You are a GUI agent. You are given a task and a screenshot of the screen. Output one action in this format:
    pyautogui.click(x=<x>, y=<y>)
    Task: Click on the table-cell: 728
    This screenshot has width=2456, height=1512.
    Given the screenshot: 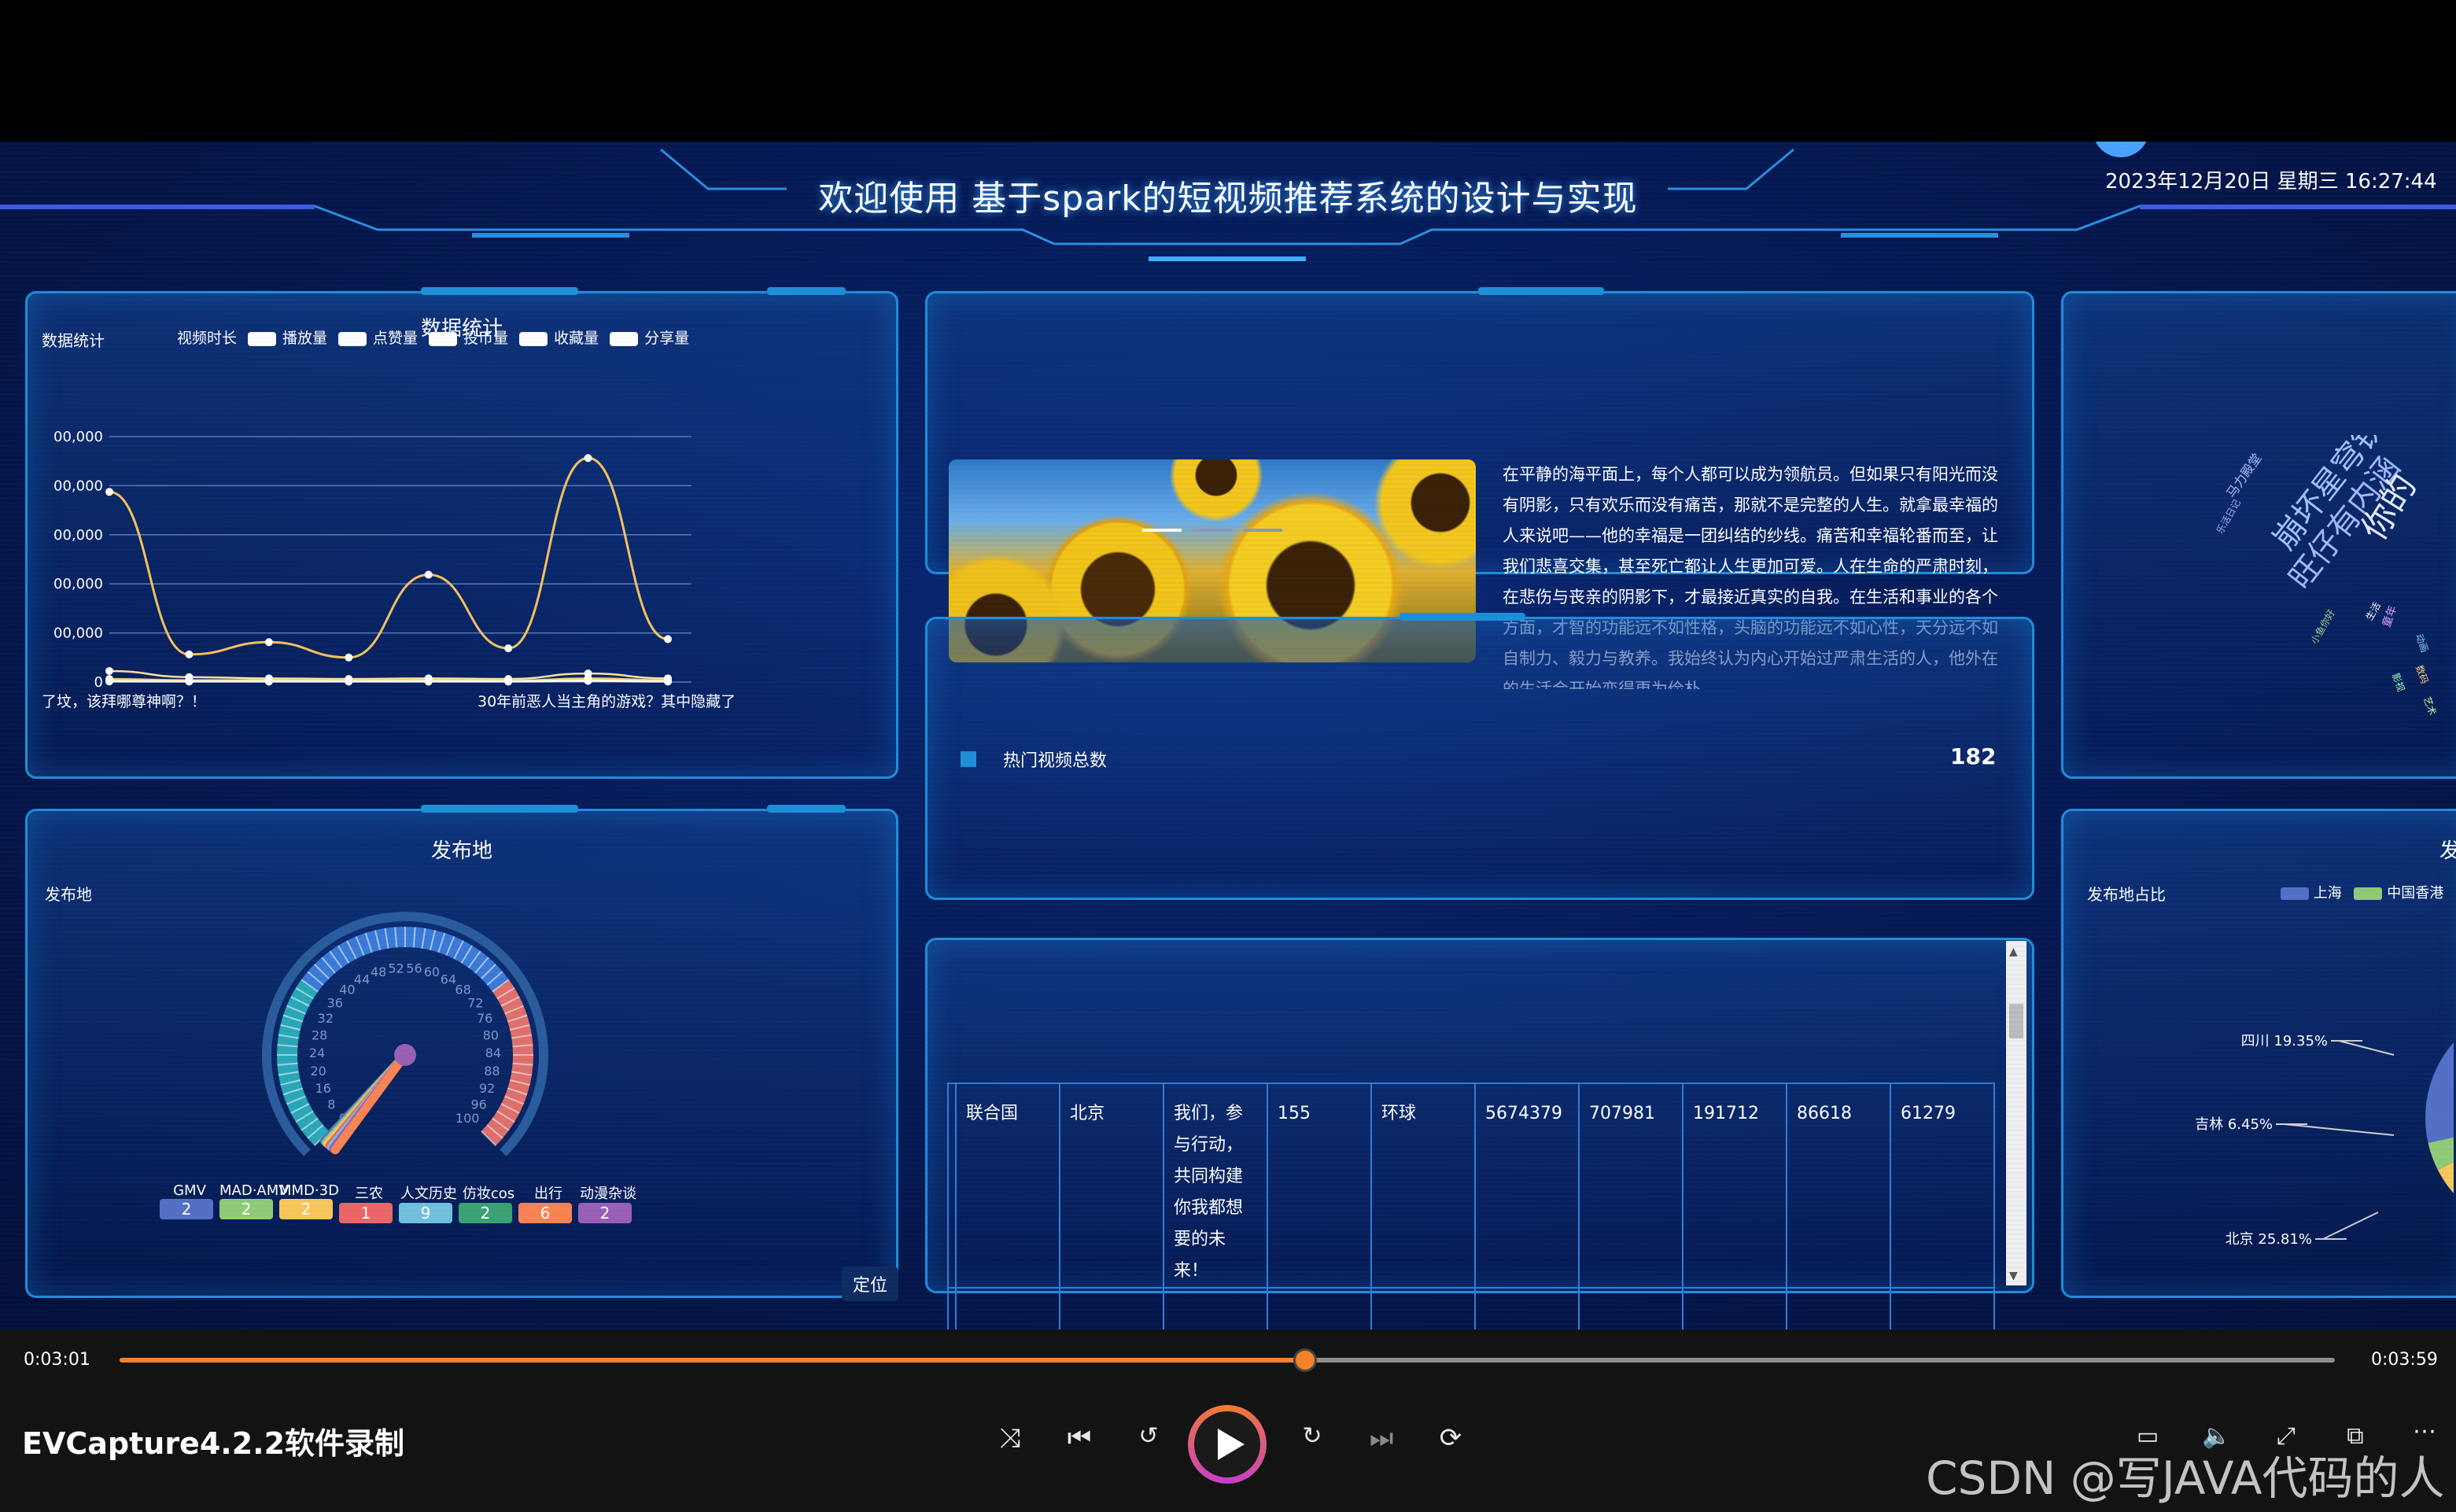 What is the action you would take?
    pyautogui.click(x=1734, y=1308)
    